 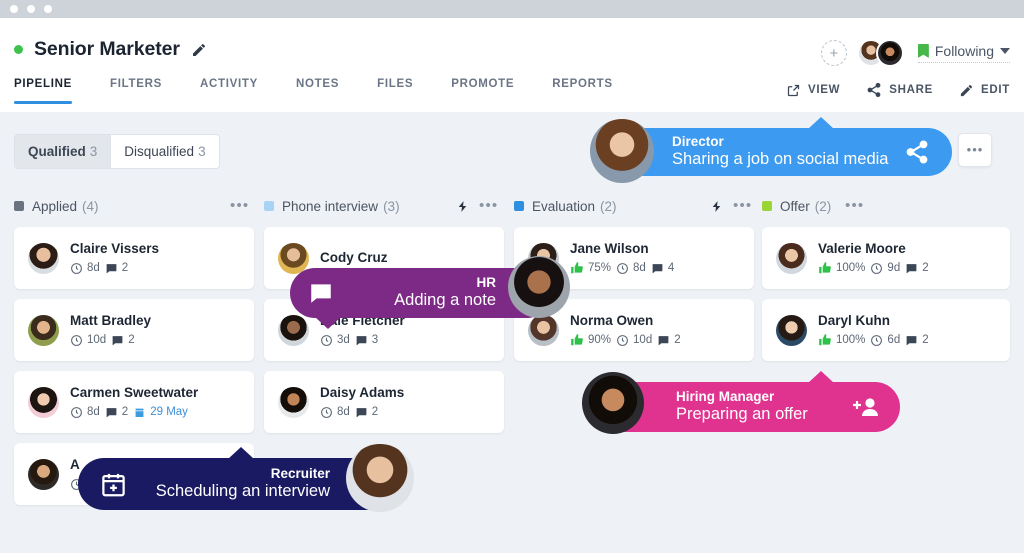 I want to click on candidate-name: Daisy Adams, so click(x=362, y=393).